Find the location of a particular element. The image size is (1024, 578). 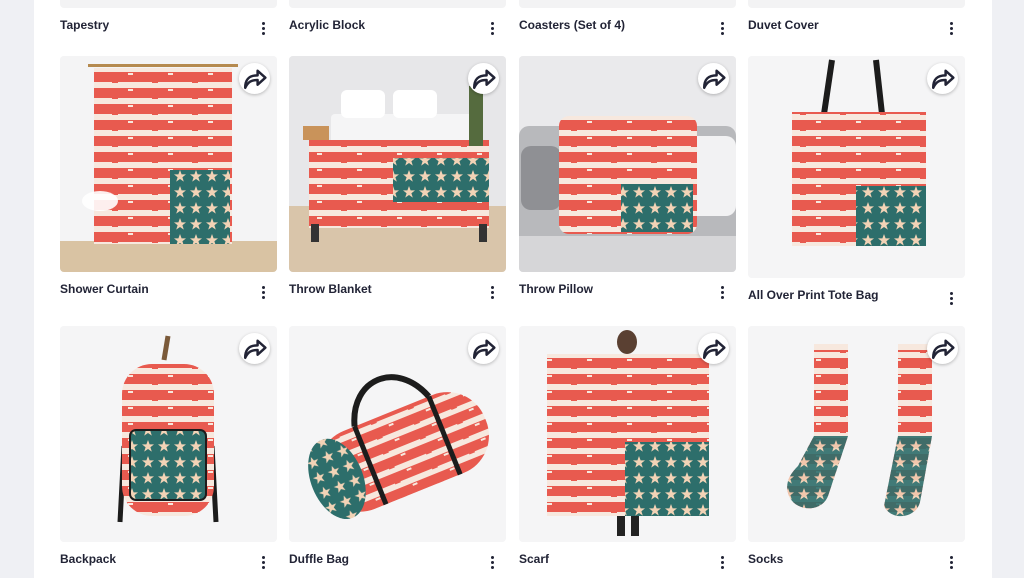

product-card-duvet-cover: Duvet Cover is located at coordinates (856, 20).